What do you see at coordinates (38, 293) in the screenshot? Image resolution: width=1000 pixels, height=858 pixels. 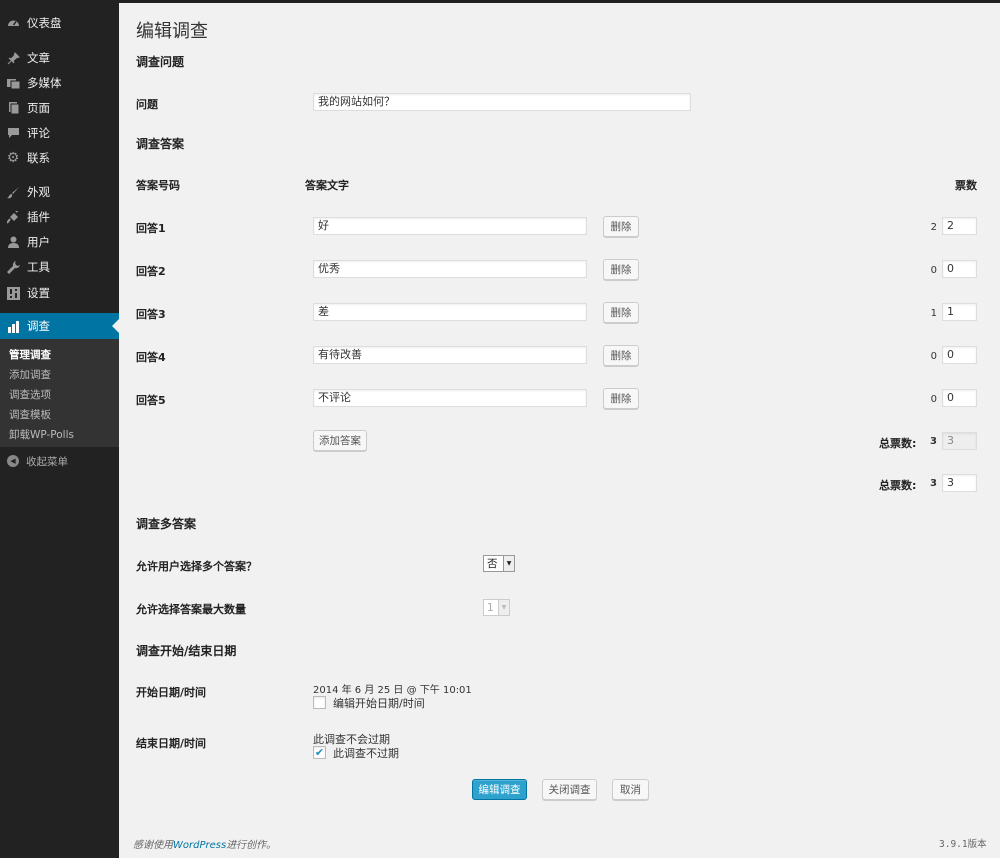 I see `sidebar-item-label: 设置` at bounding box center [38, 293].